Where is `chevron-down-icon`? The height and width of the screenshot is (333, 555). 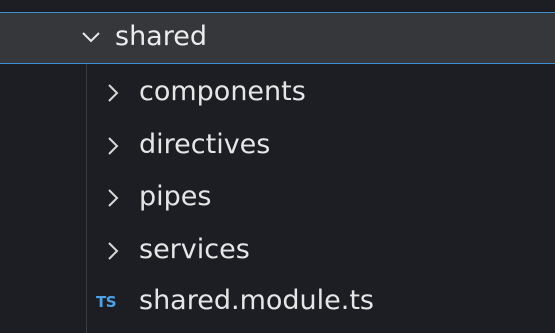 chevron-down-icon is located at coordinates (91, 37).